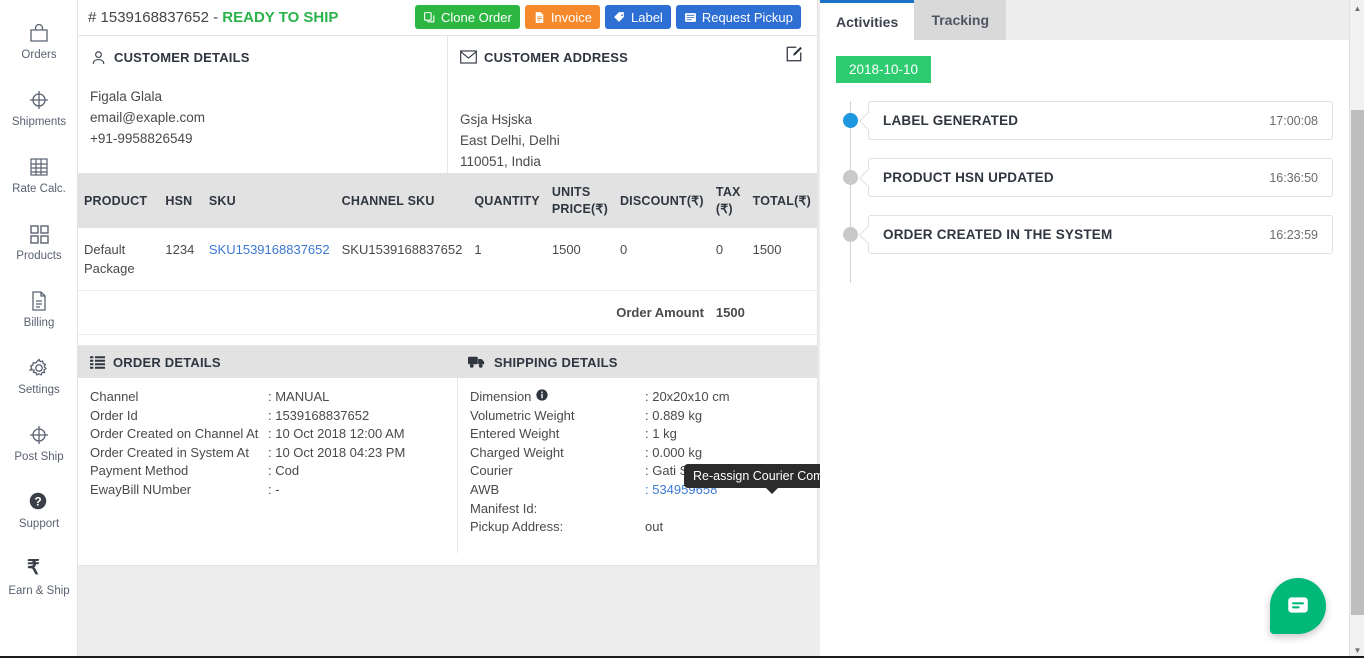 The image size is (1364, 658). What do you see at coordinates (181, 259) in the screenshot?
I see `cell-hsn: 1234` at bounding box center [181, 259].